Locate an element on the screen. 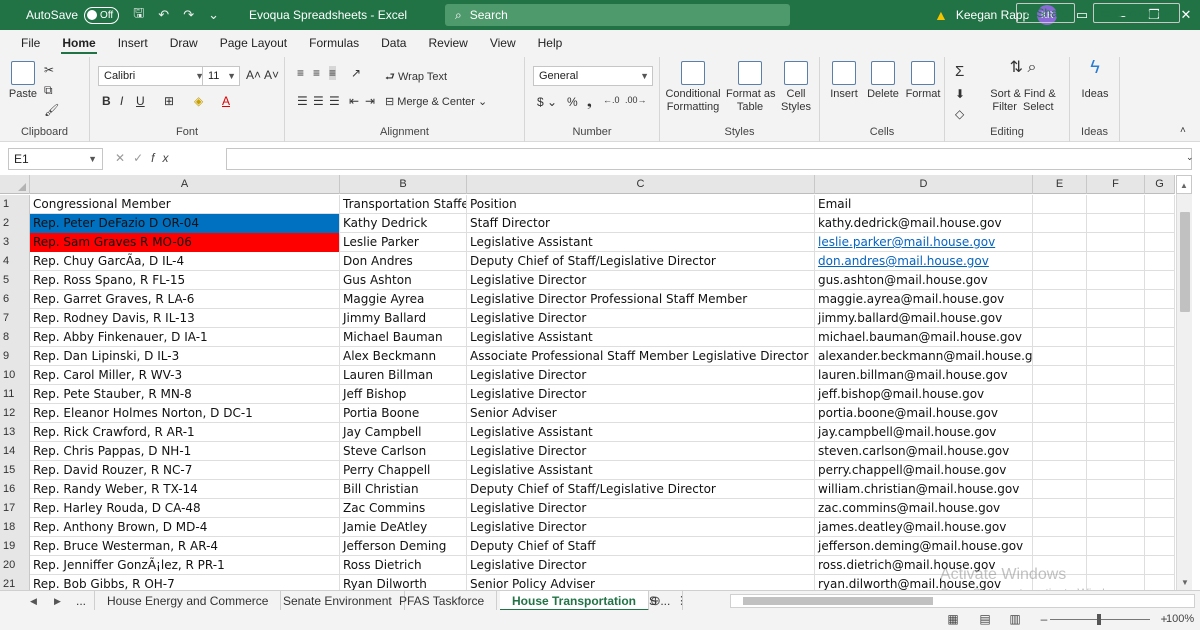 The image size is (1200, 630). align-left-icon: ☰ is located at coordinates (302, 101).